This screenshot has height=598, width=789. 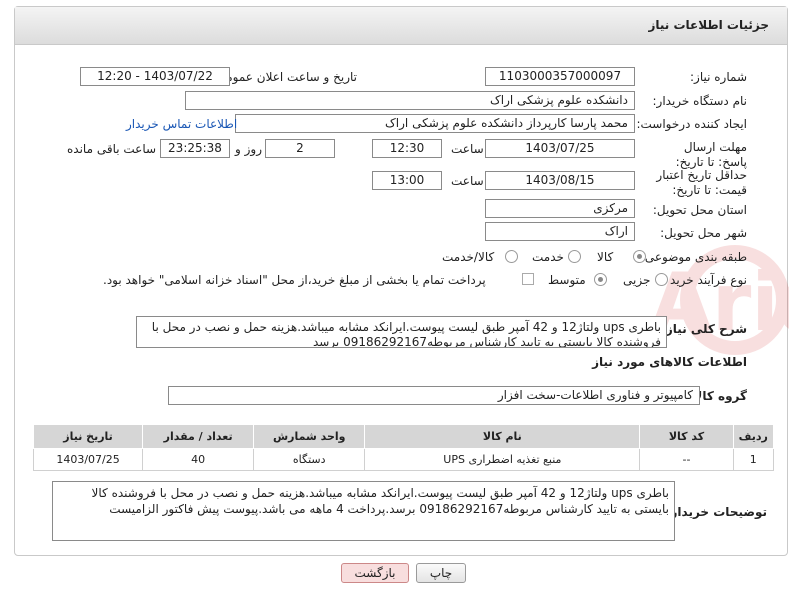 I want to click on validity-date-field: 1403/08/15, so click(x=560, y=180).